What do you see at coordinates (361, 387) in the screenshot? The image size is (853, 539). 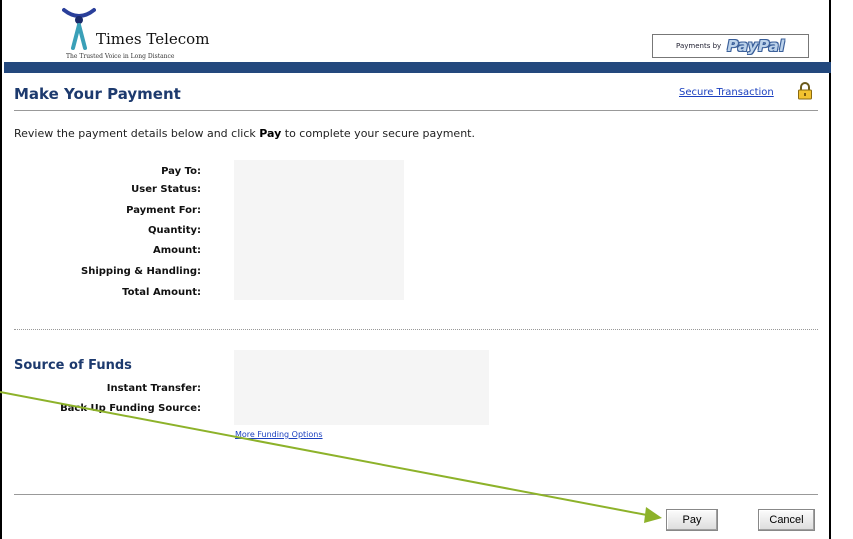 I see `funds-values` at bounding box center [361, 387].